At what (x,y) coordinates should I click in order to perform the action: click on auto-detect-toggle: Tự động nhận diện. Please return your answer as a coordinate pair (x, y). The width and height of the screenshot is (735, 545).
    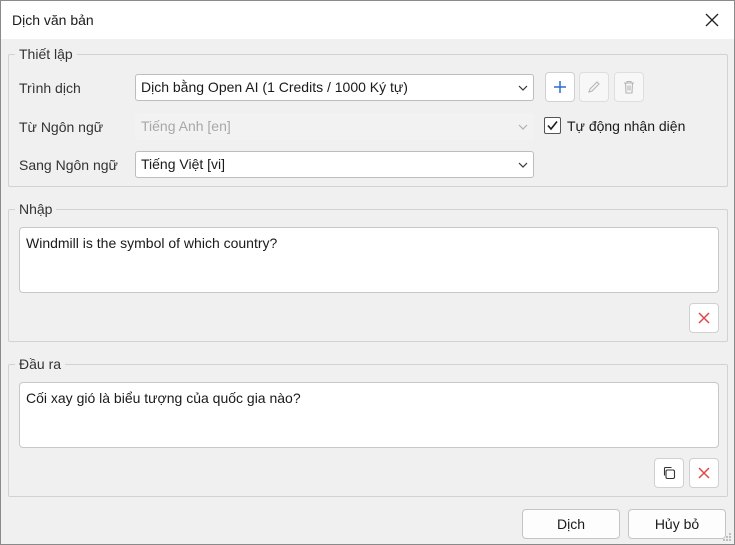
    Looking at the image, I should click on (614, 125).